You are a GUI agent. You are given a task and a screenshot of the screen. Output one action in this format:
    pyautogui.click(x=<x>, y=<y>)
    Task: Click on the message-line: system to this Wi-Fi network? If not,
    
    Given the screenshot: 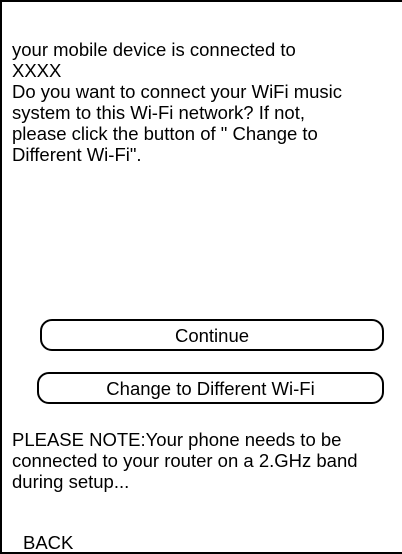 What is the action you would take?
    pyautogui.click(x=158, y=112)
    